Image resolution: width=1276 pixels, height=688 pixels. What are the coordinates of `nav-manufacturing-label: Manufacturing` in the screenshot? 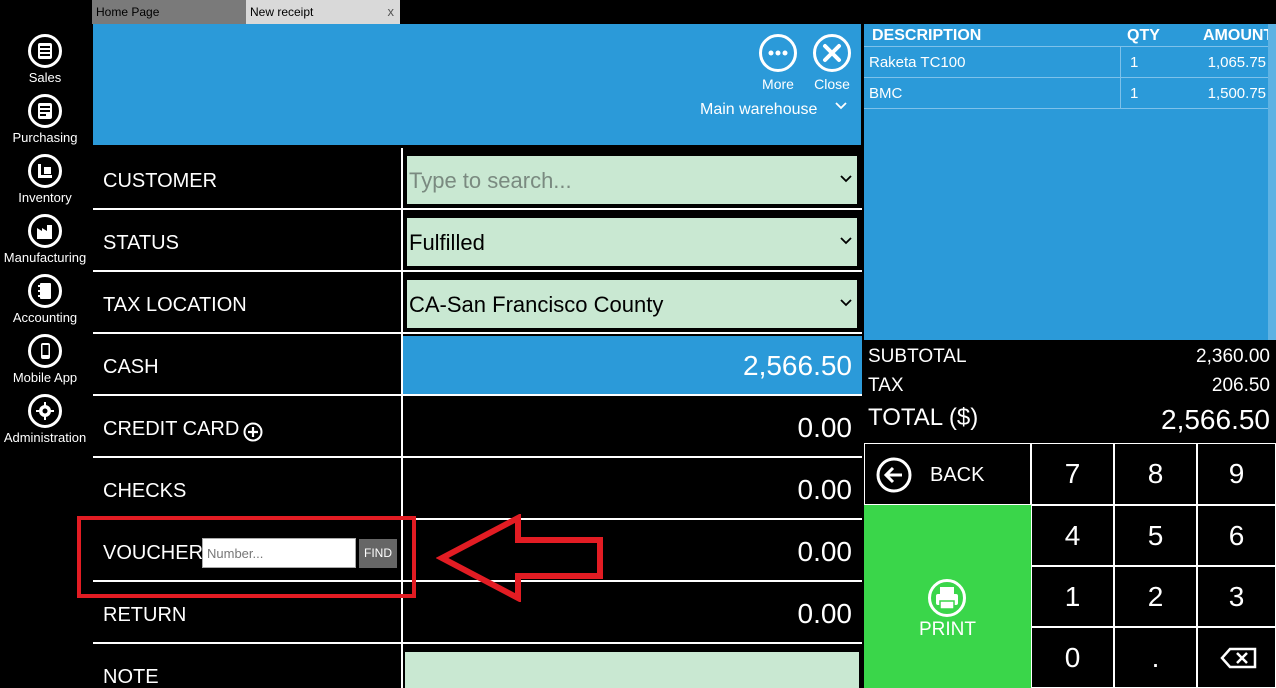 It's located at (45, 257).